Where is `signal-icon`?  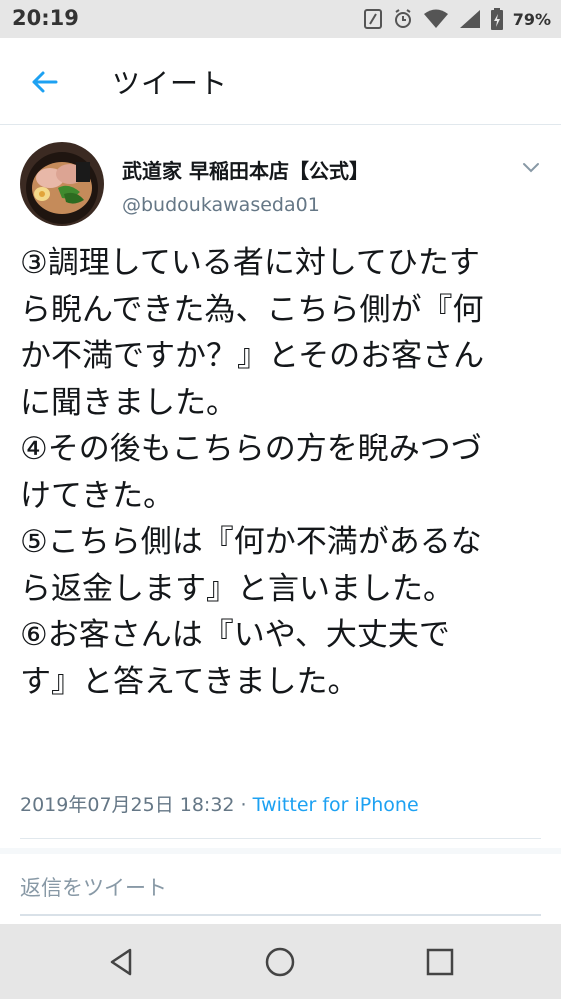
signal-icon is located at coordinates (469, 19).